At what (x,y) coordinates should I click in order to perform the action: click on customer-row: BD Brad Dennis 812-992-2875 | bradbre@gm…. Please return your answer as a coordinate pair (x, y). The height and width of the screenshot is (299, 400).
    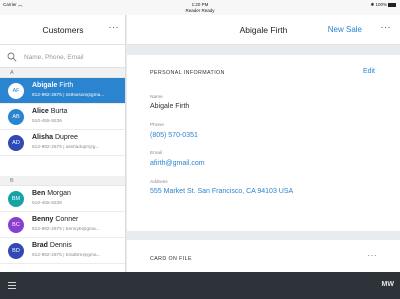
    Looking at the image, I should click on (62, 251).